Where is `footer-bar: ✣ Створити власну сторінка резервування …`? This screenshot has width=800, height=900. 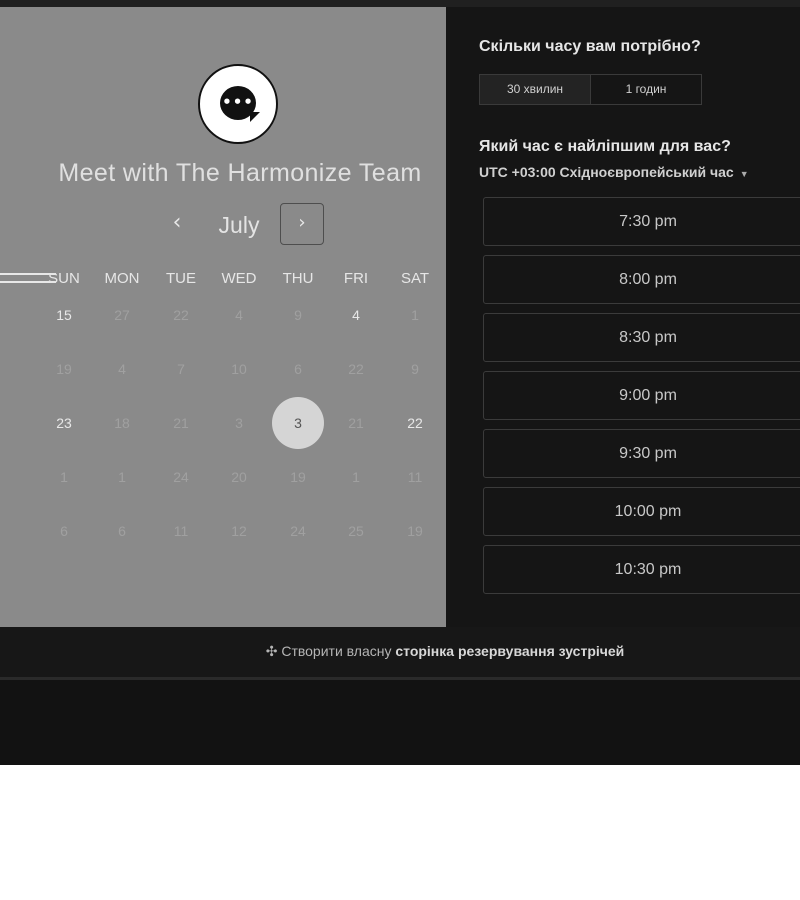 footer-bar: ✣ Створити власну сторінка резервування … is located at coordinates (400, 652).